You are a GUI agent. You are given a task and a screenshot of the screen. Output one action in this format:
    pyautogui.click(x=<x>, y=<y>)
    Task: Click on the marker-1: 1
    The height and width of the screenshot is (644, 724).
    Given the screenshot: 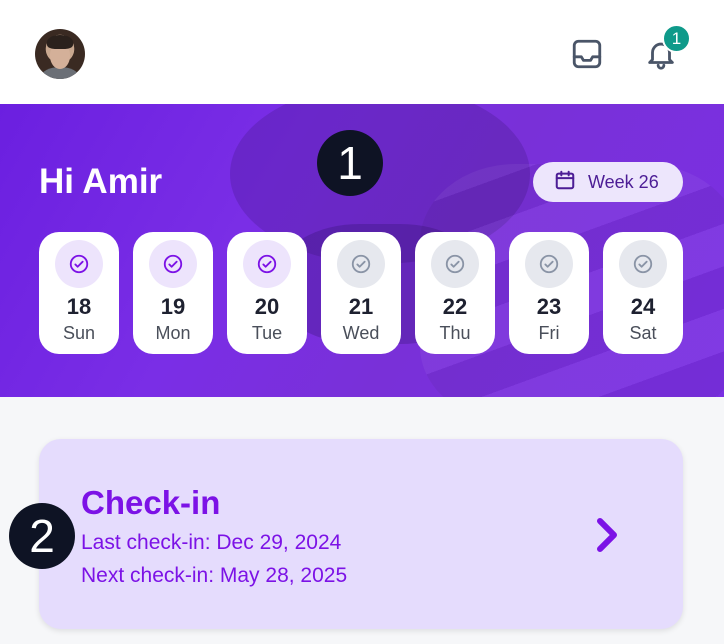 What is the action you would take?
    pyautogui.click(x=350, y=163)
    